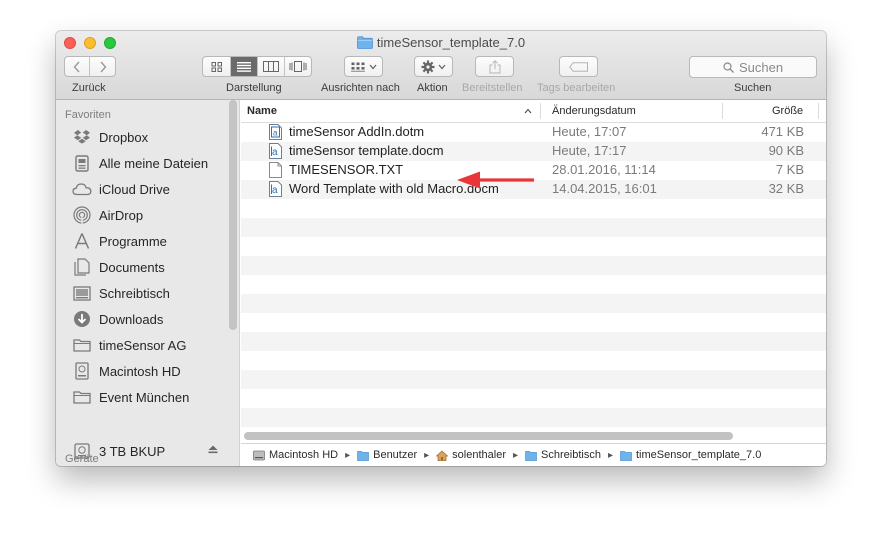  I want to click on column-header-name: Name, so click(262, 111).